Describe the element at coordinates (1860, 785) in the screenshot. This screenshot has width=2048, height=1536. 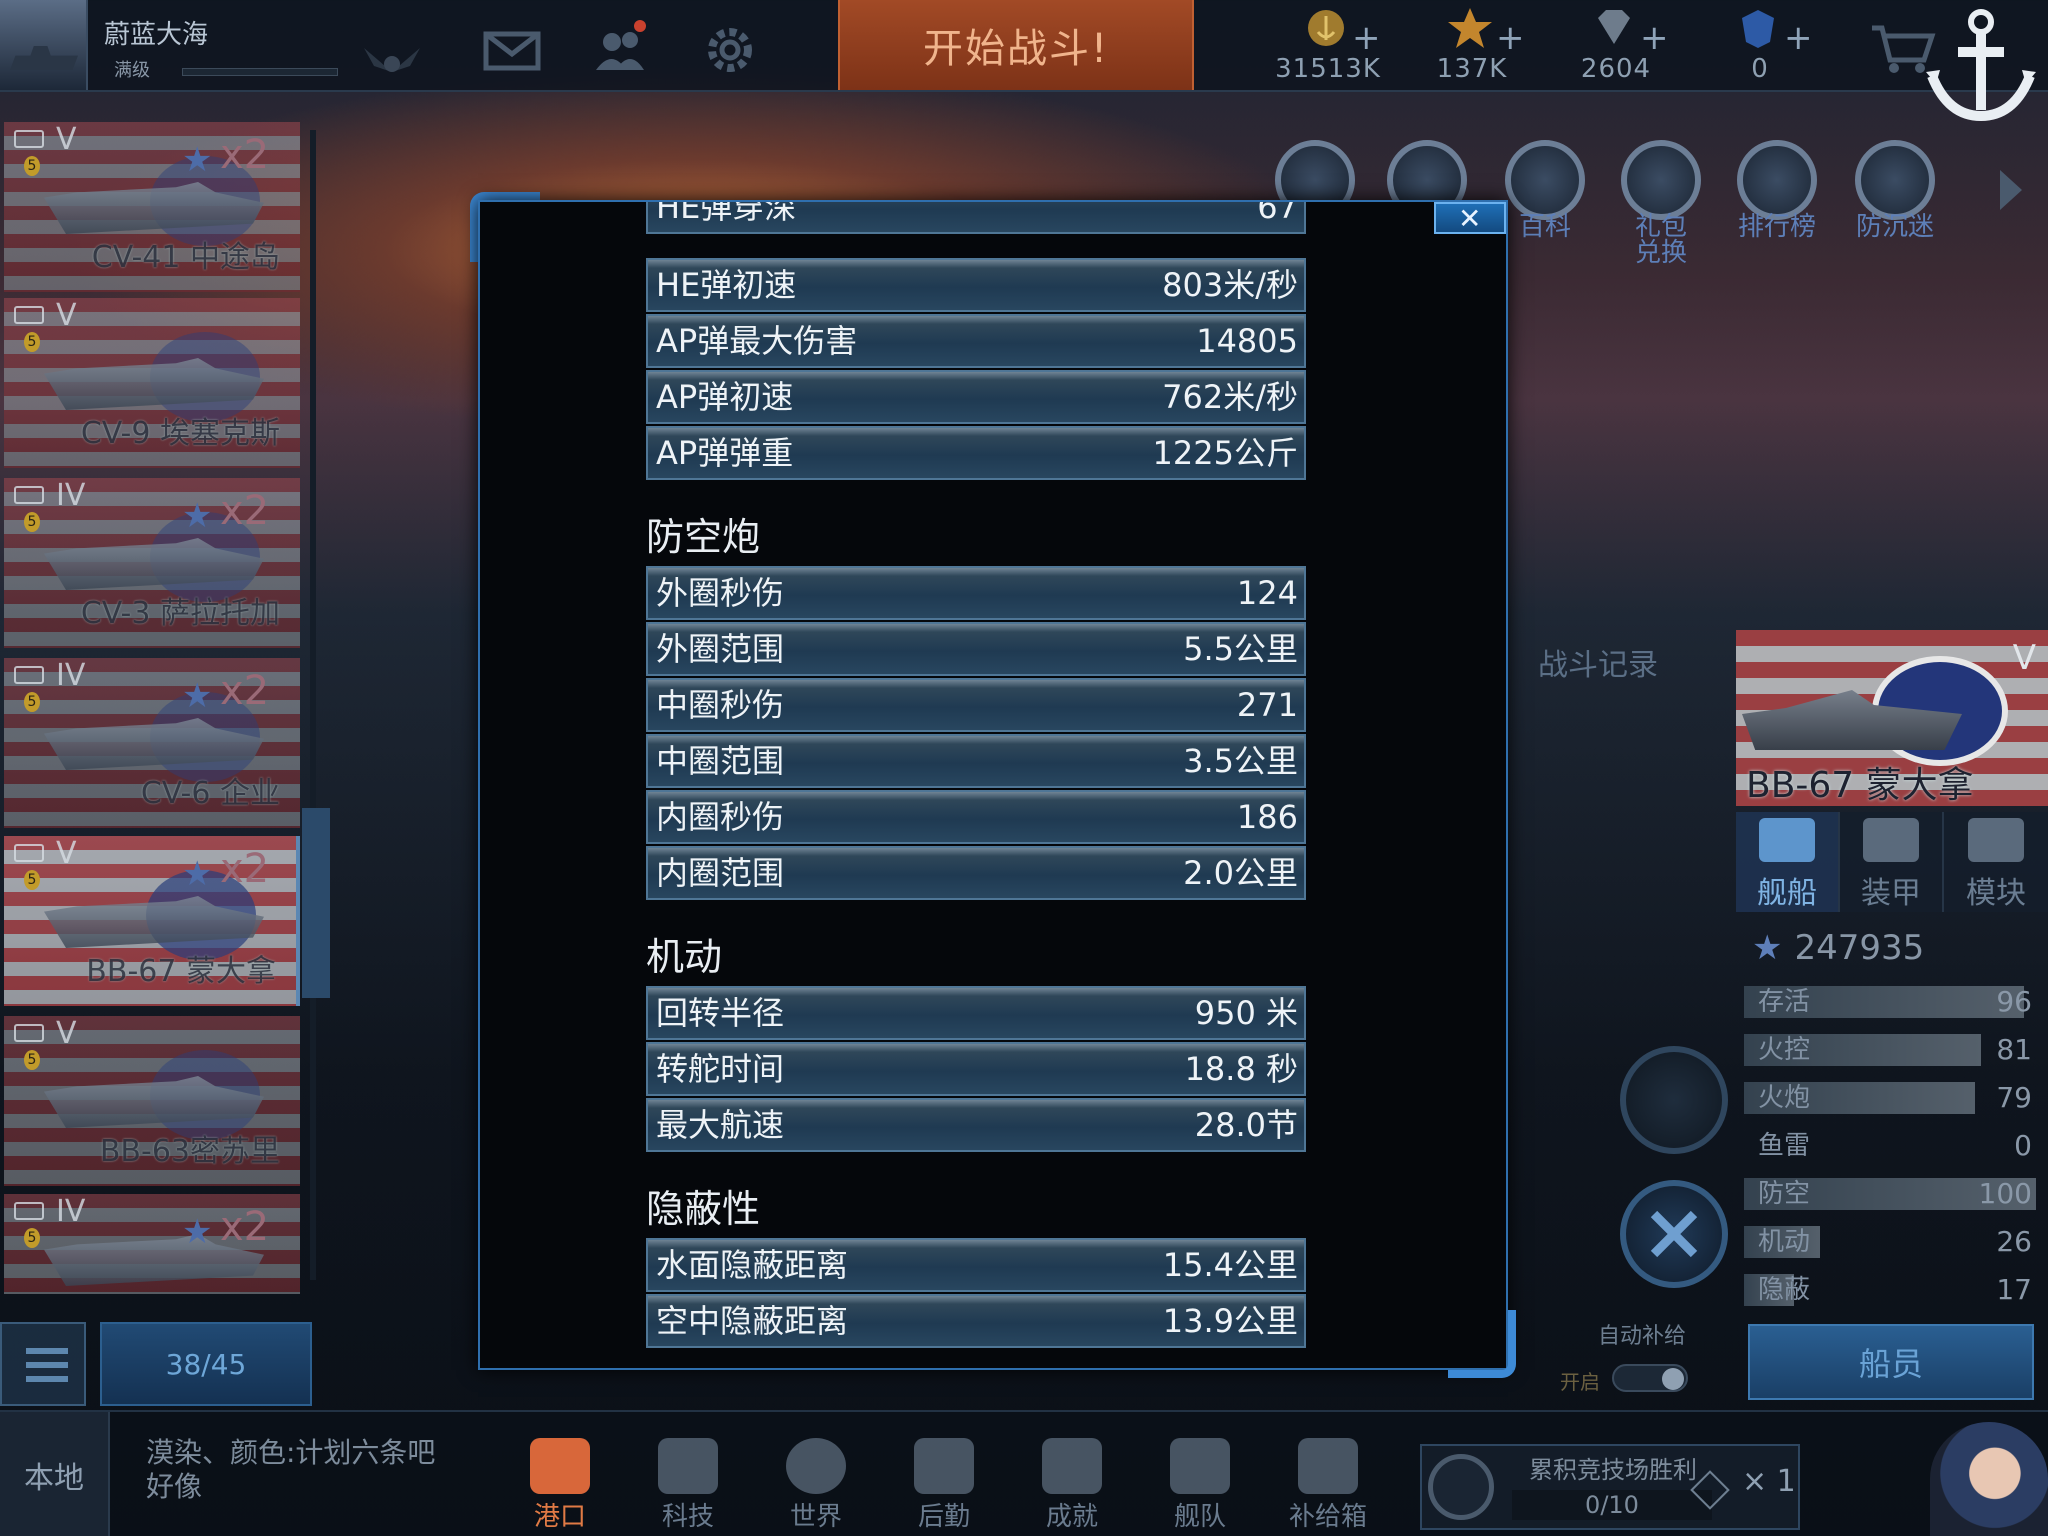
I see `ship-name: BB-67 蒙大拿` at that location.